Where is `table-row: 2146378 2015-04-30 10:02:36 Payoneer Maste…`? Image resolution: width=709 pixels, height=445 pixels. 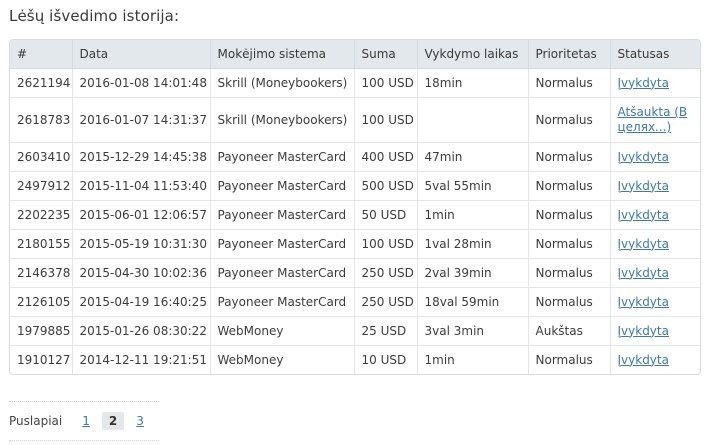 table-row: 2146378 2015-04-30 10:02:36 Payoneer Maste… is located at coordinates (355, 273).